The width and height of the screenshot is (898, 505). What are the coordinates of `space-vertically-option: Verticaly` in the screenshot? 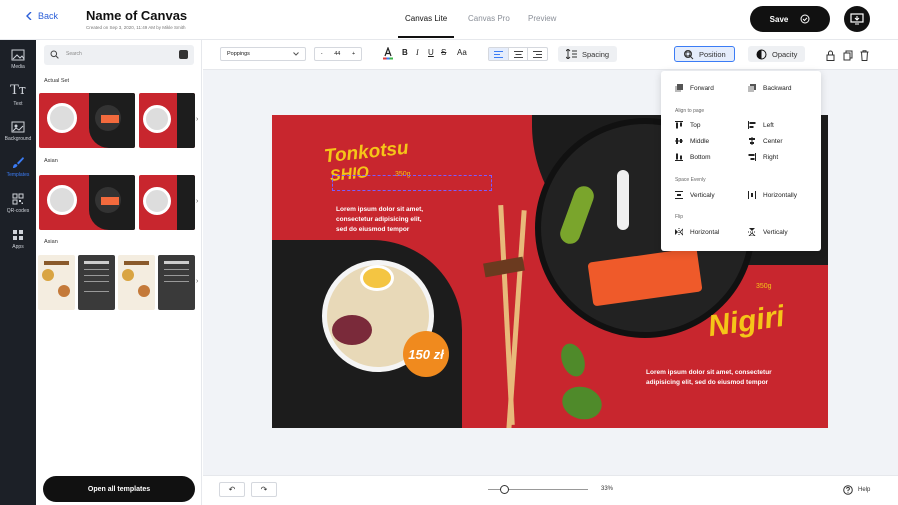 It's located at (695, 195).